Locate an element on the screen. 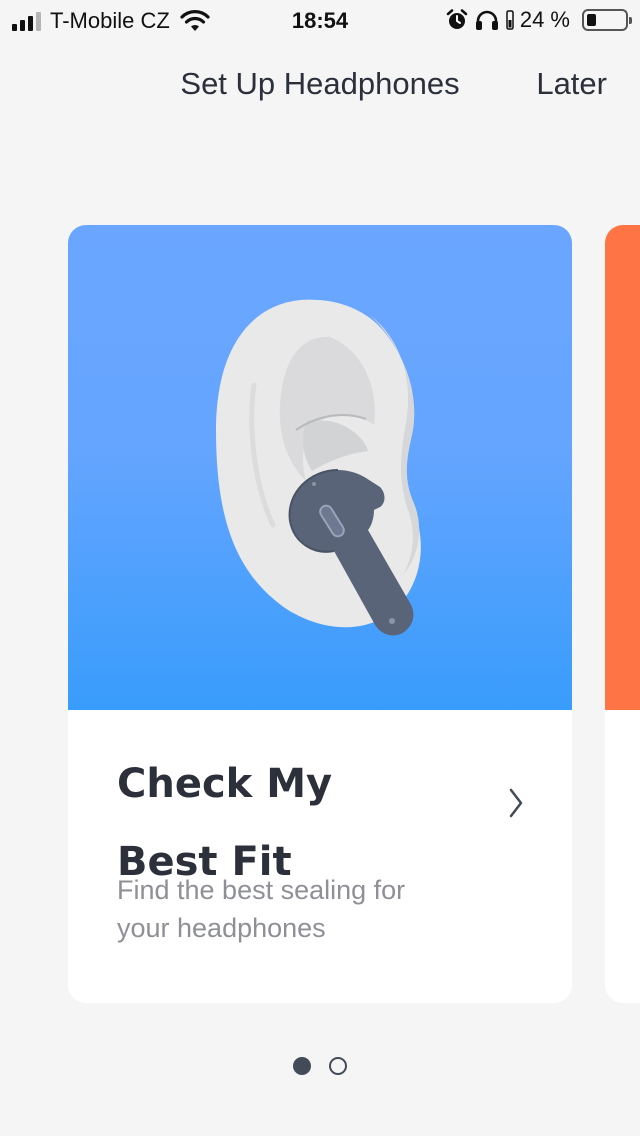  alarm-icon is located at coordinates (457, 19).